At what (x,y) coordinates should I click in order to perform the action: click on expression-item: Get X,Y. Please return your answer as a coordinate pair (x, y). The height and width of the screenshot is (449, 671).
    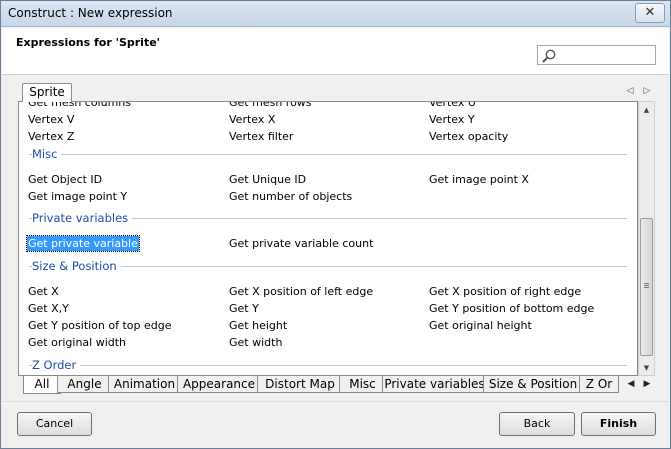
    Looking at the image, I should click on (48, 308).